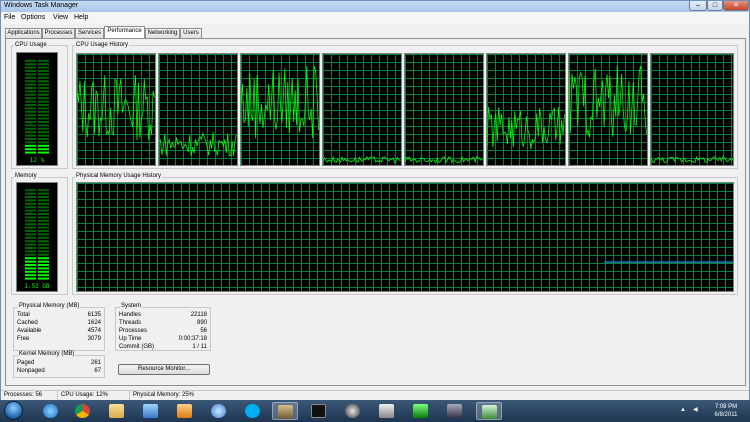 The width and height of the screenshot is (750, 422). I want to click on disc-tool-icon, so click(386, 411).